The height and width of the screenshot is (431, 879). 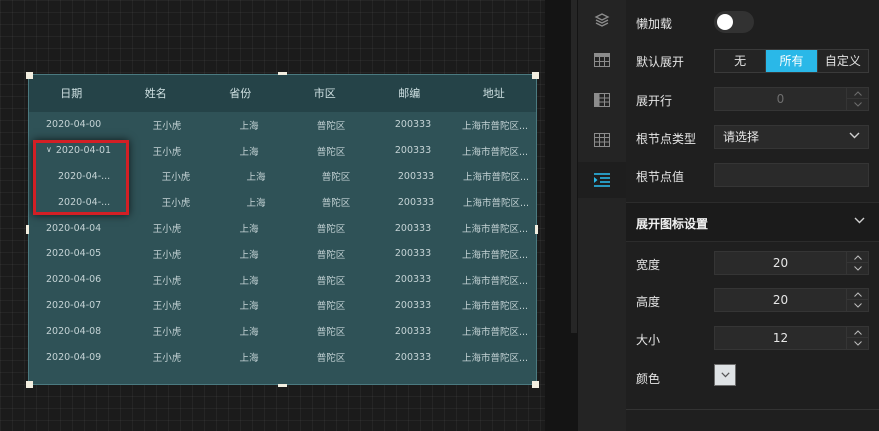 What do you see at coordinates (27, 229) in the screenshot?
I see `resize-handle-left` at bounding box center [27, 229].